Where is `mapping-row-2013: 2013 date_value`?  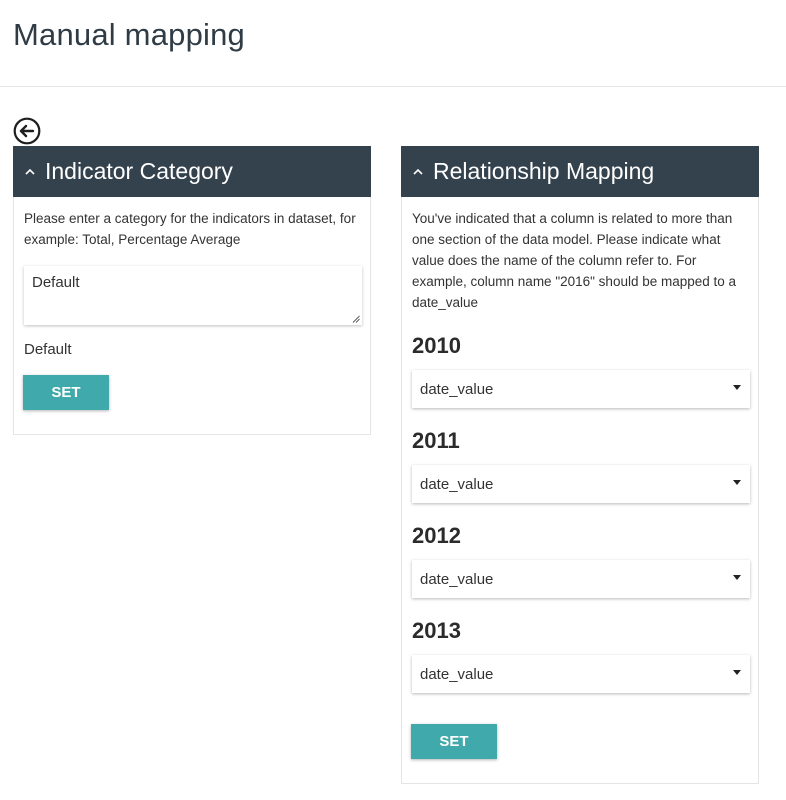 mapping-row-2013: 2013 date_value is located at coordinates (581, 655).